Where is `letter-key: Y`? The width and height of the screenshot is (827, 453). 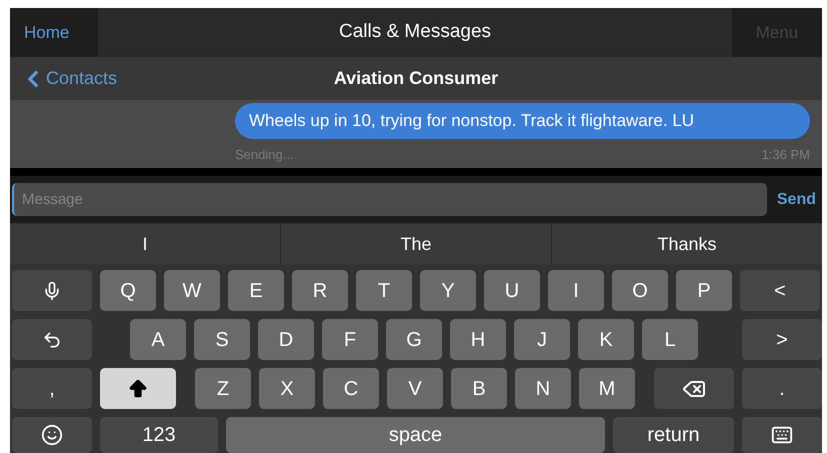
letter-key: Y is located at coordinates (448, 290).